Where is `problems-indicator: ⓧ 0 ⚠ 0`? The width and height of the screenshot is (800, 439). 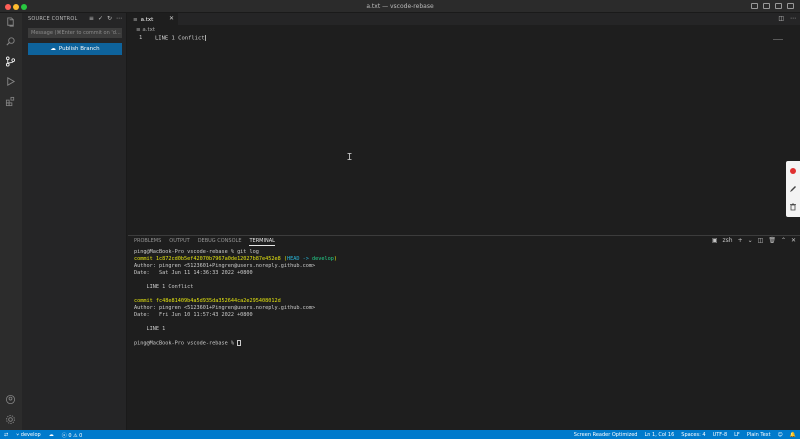
problems-indicator: ⓧ 0 ⚠ 0 is located at coordinates (72, 435).